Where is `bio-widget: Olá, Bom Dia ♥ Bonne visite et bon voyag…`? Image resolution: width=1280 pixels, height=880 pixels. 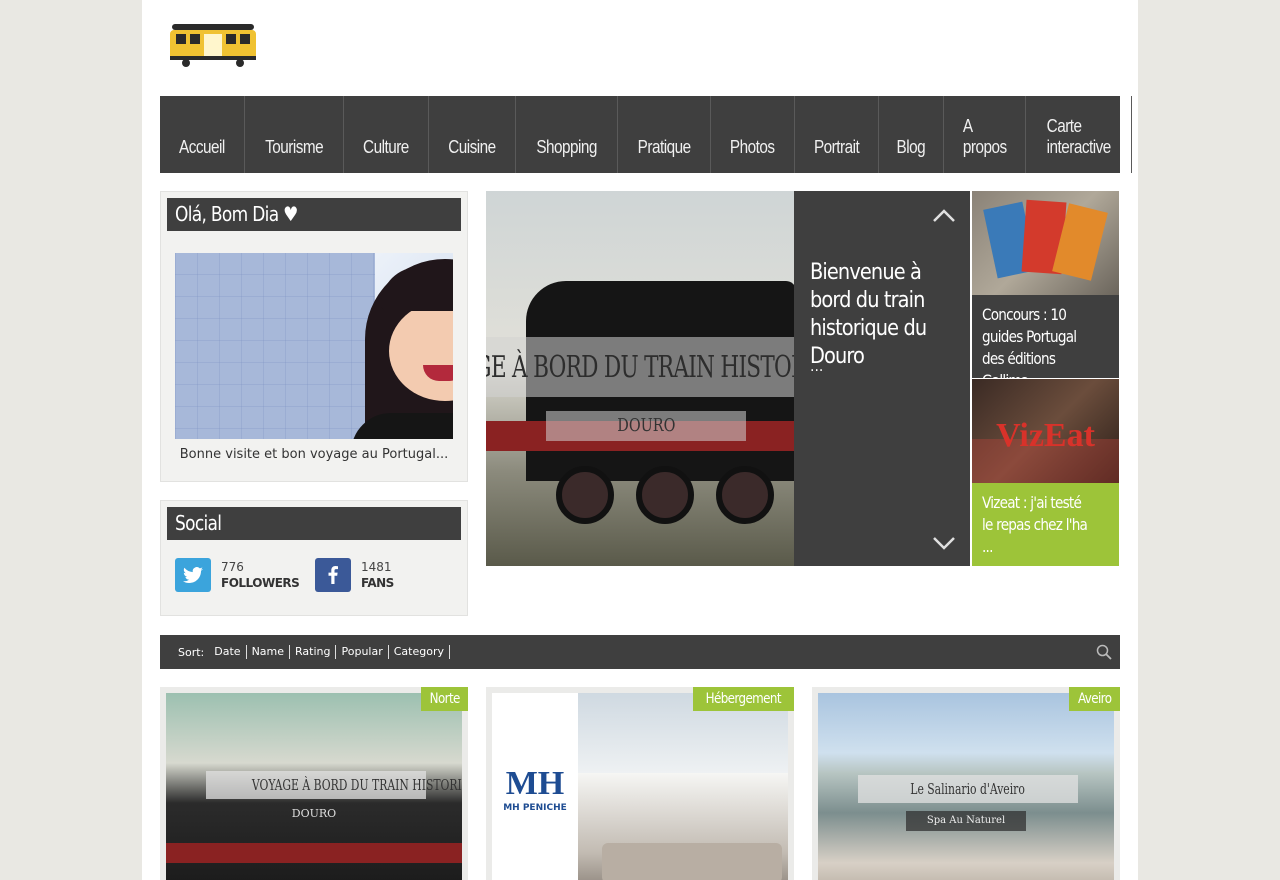
bio-widget: Olá, Bom Dia ♥ Bonne visite et bon voyag… is located at coordinates (314, 336).